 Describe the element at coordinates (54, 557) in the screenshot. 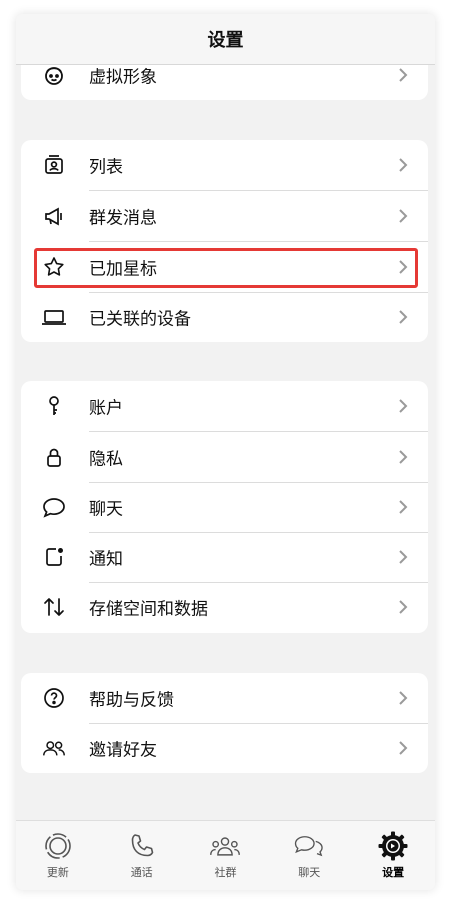

I see `notification-icon` at that location.